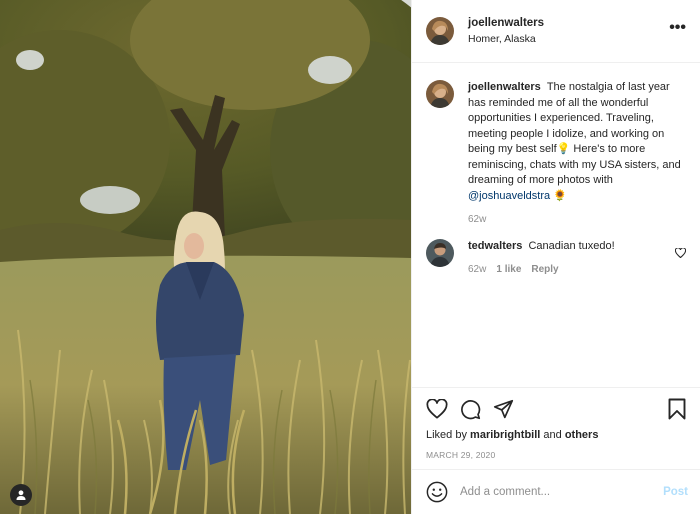 This screenshot has width=700, height=514. I want to click on comment-content: Canadian tuxedo!, so click(571, 246).